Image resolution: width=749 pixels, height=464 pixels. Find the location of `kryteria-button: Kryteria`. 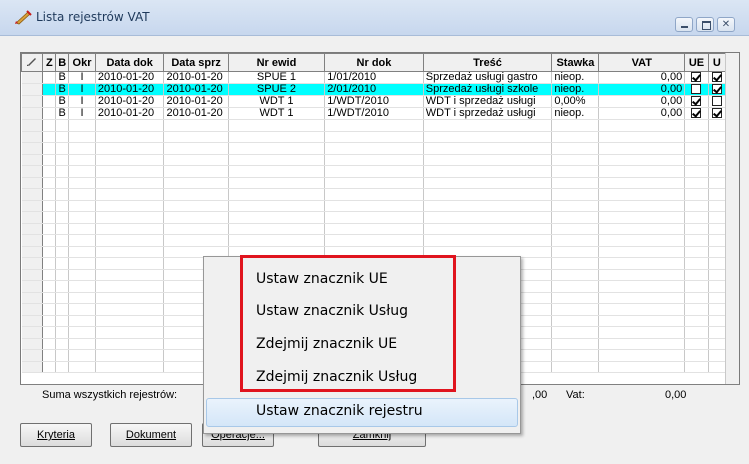

kryteria-button: Kryteria is located at coordinates (56, 435).